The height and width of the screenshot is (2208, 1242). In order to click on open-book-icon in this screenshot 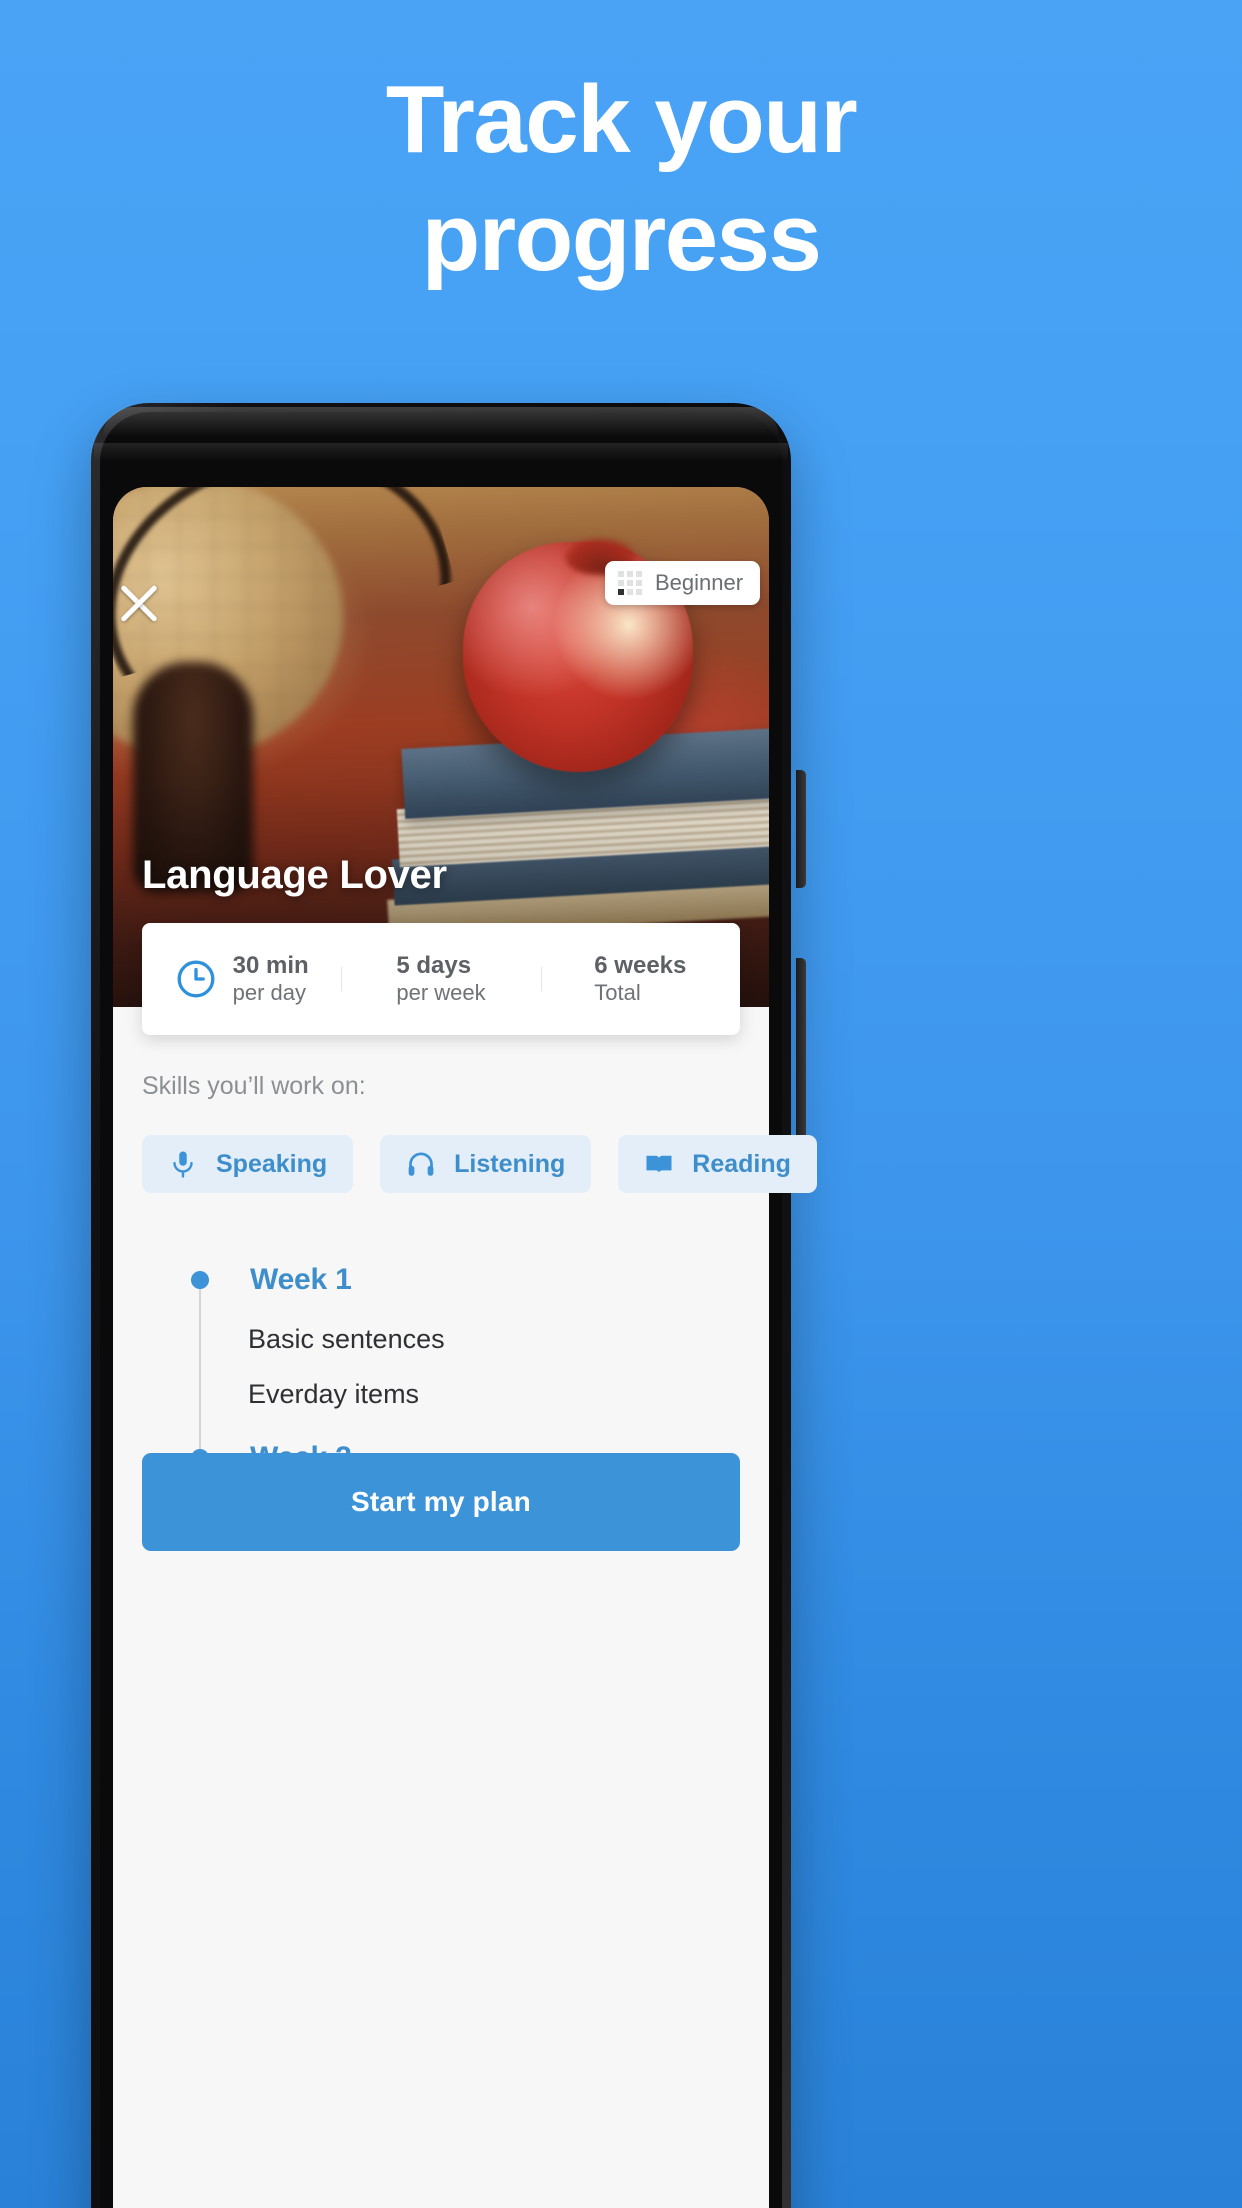, I will do `click(659, 1164)`.